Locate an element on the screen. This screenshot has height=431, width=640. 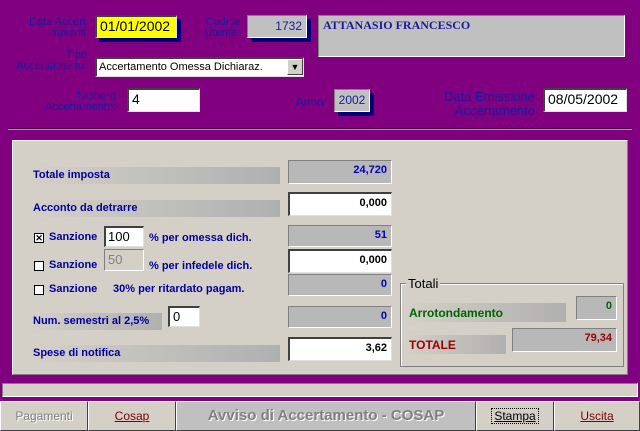
sanzione-ritardato-field: 0 is located at coordinates (340, 285).